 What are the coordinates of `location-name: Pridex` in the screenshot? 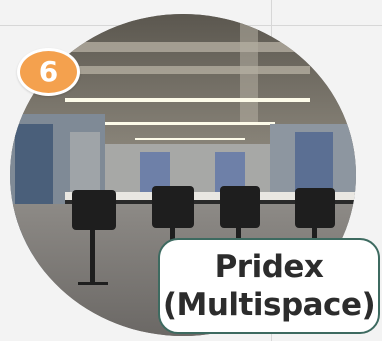 It's located at (269, 267).